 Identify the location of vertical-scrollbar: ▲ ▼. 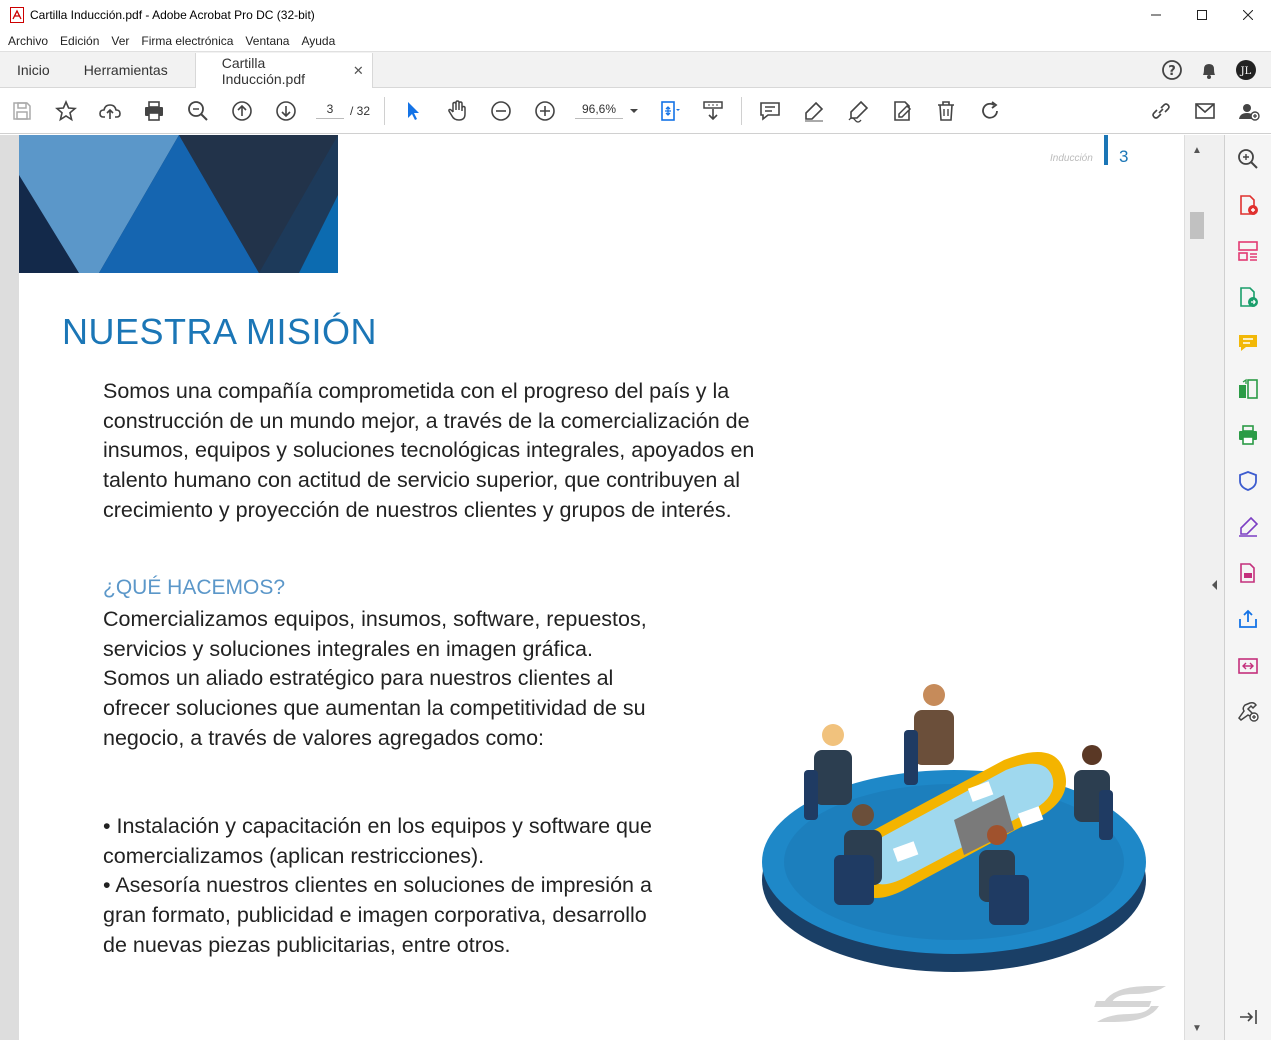
(1195, 587).